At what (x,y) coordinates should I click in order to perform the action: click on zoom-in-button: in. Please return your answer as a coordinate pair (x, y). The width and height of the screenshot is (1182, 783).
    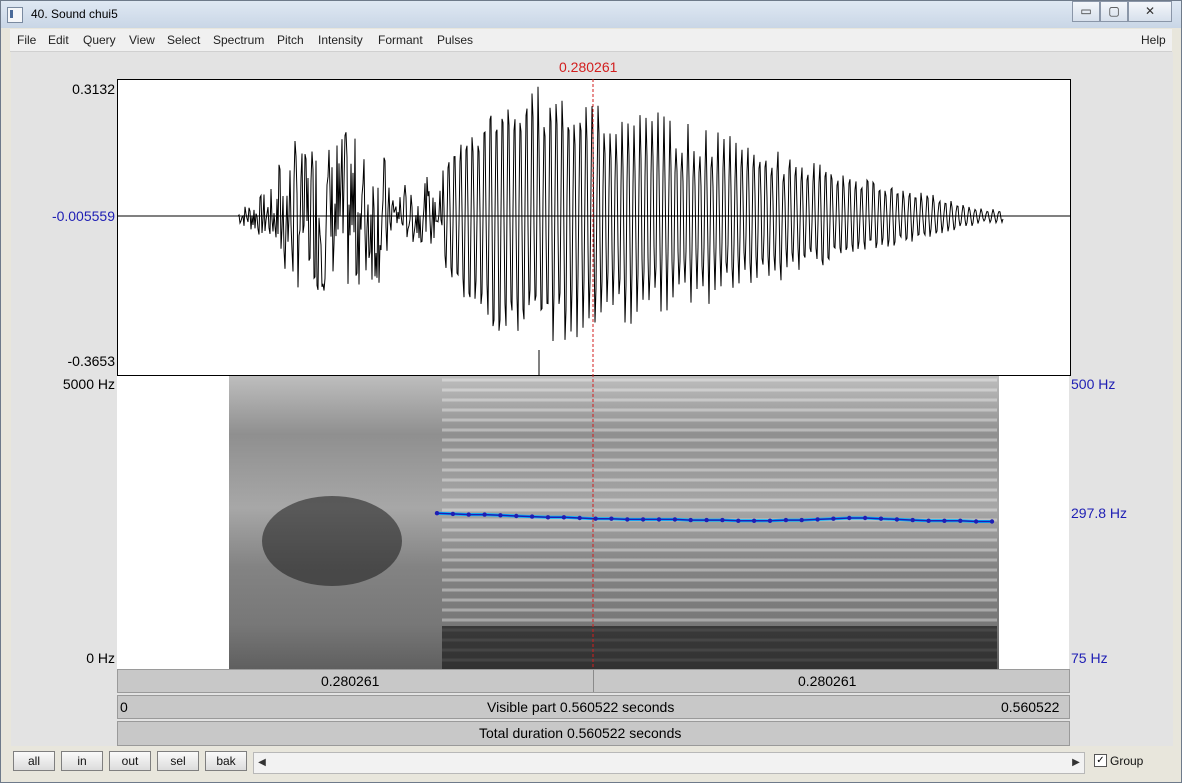
    Looking at the image, I should click on (82, 761).